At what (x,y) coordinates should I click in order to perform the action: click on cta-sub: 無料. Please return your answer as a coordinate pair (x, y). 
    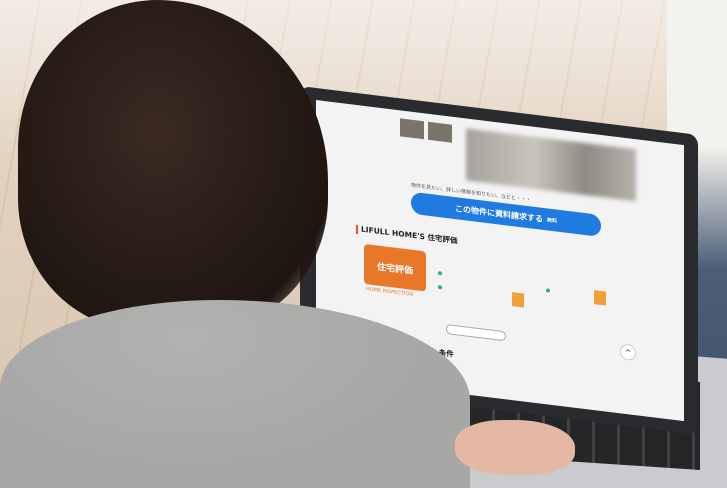
    Looking at the image, I should click on (551, 220).